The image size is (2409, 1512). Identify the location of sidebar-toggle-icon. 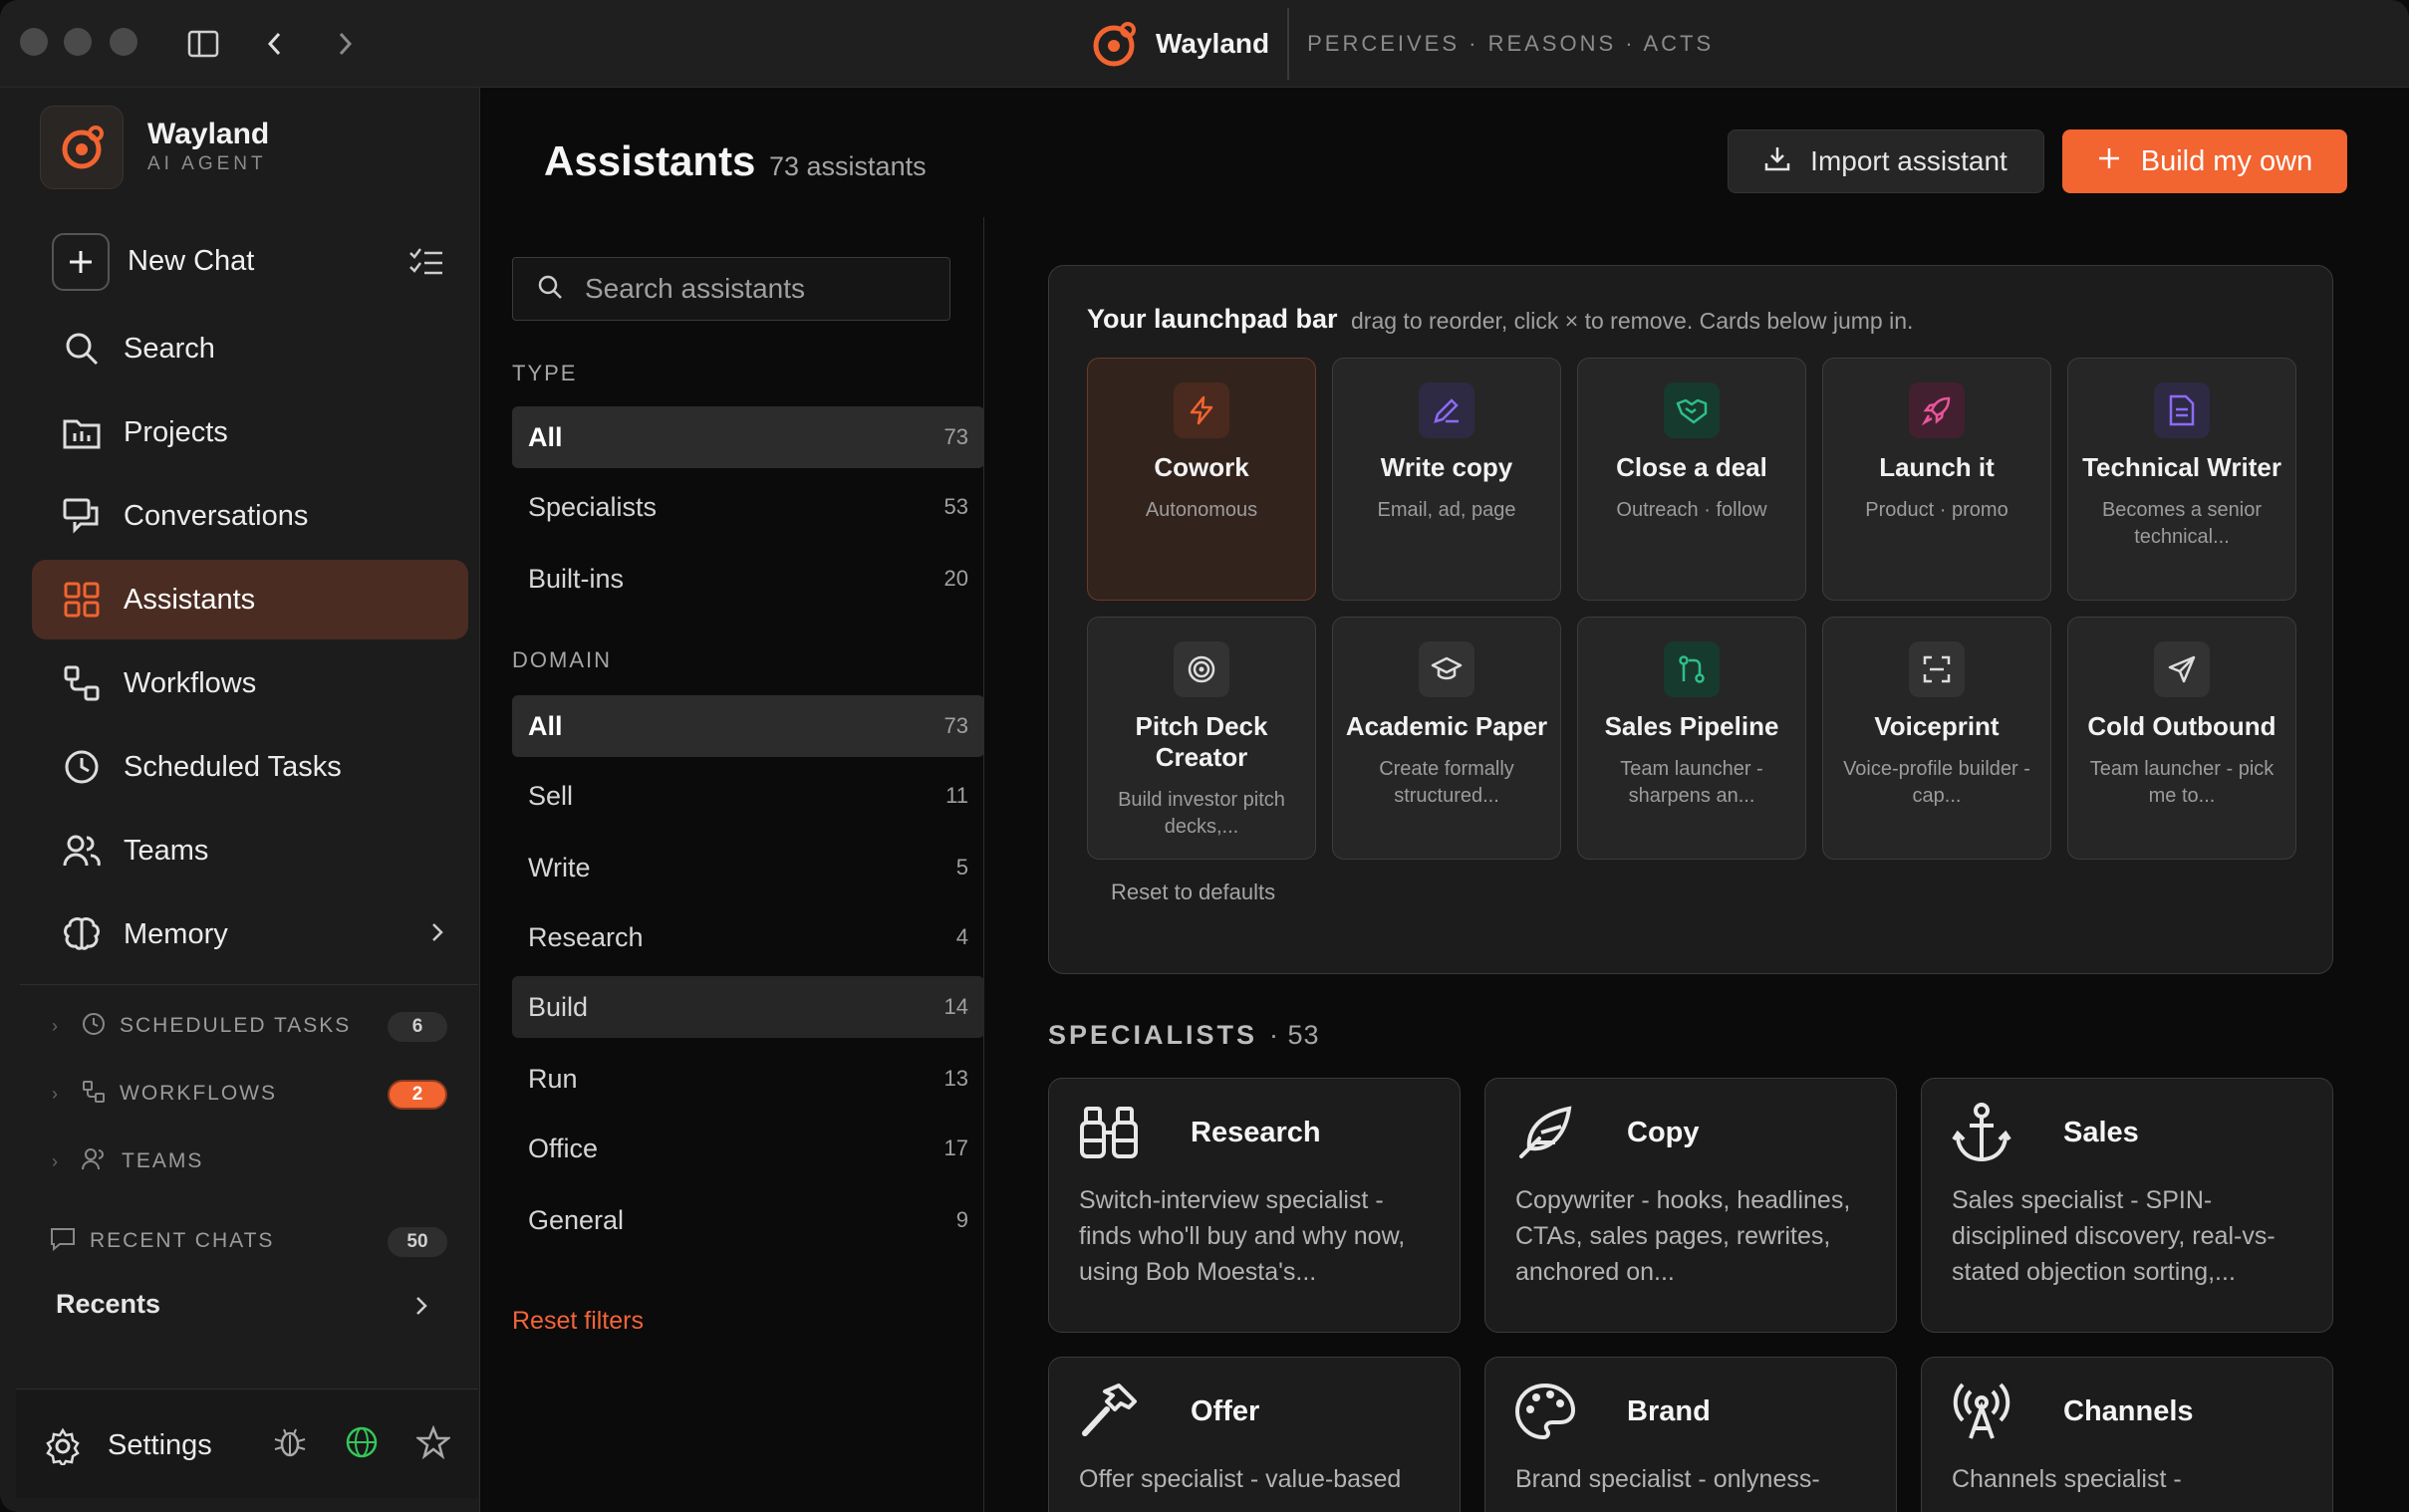
(203, 44).